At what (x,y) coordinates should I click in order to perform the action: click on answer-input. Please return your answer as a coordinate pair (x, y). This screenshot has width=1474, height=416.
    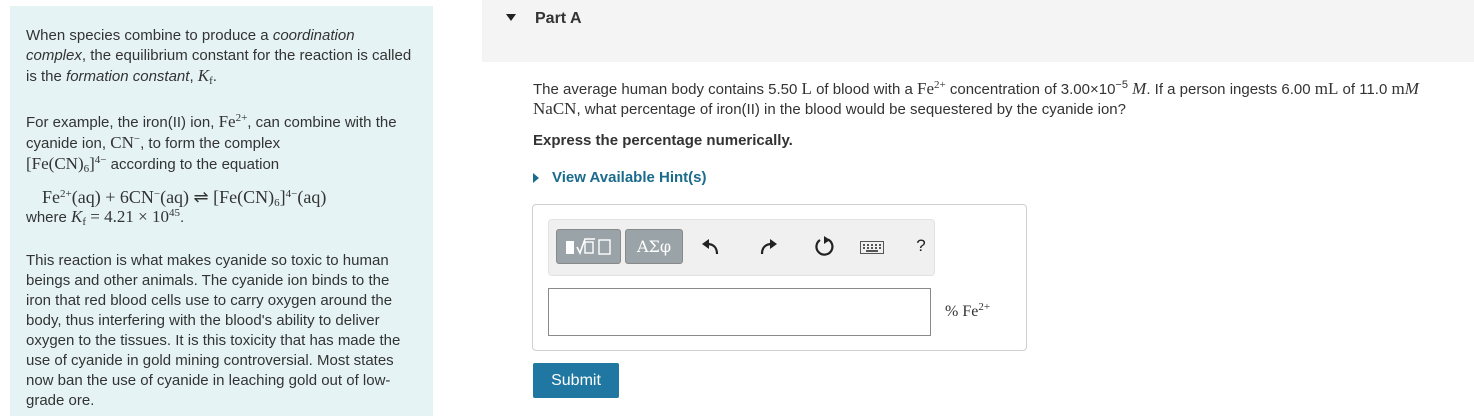
    Looking at the image, I should click on (739, 312).